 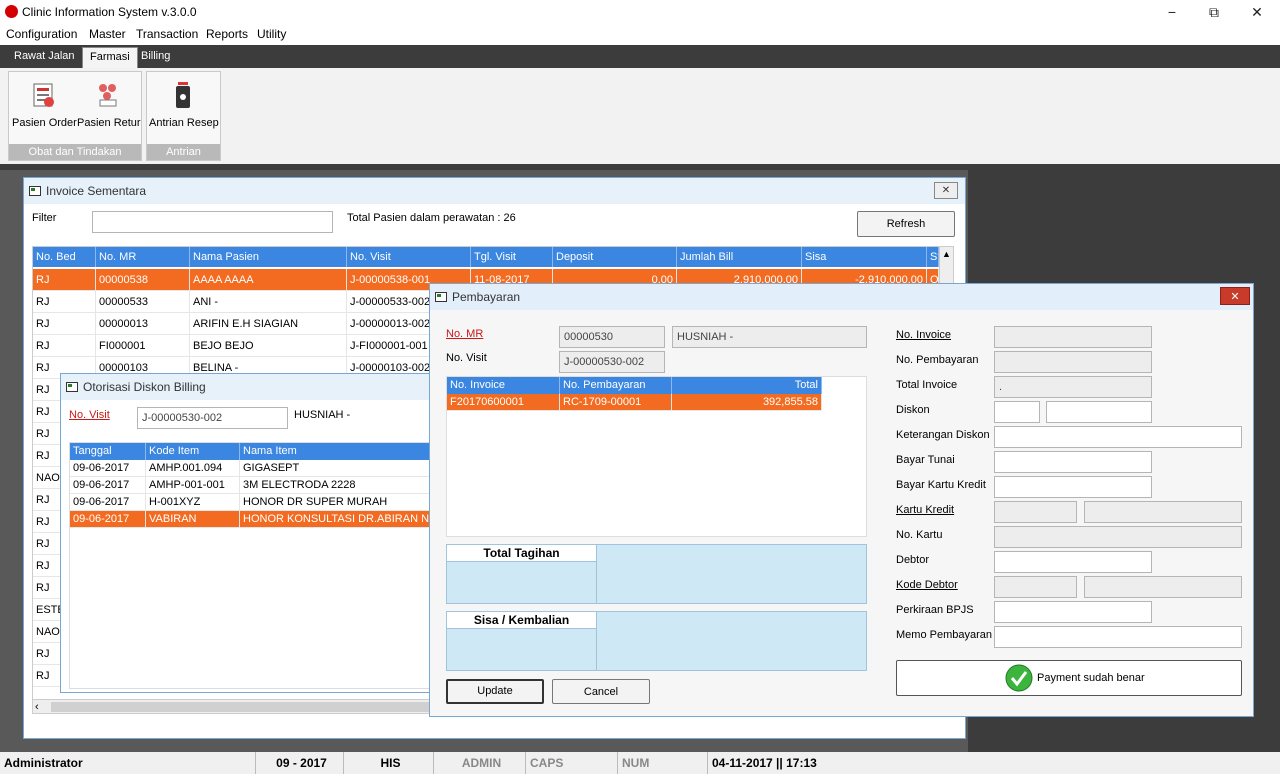 I want to click on col-nama-item: Nama Item, so click(x=337, y=451).